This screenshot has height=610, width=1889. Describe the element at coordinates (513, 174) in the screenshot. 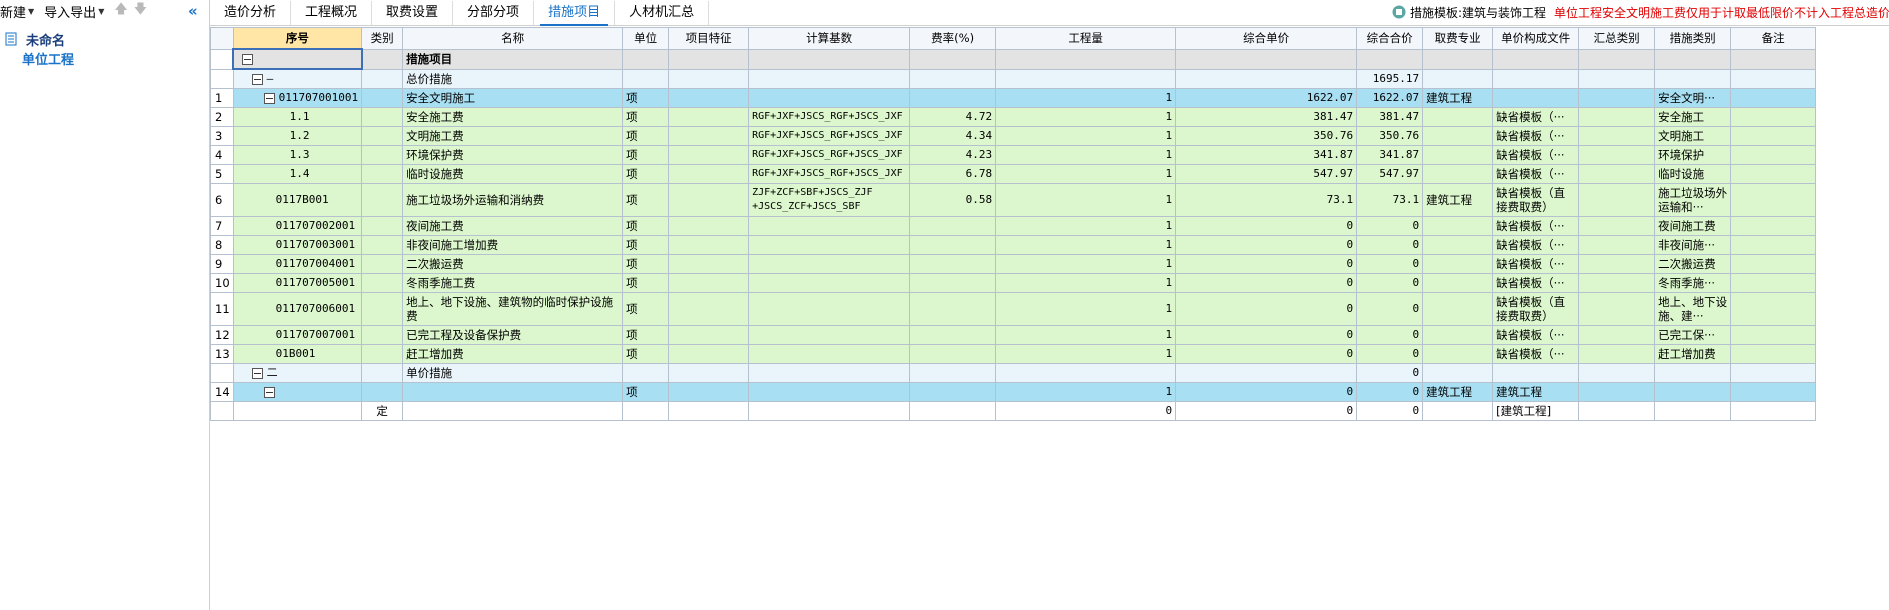

I see `cell-name: 临时设施费` at that location.